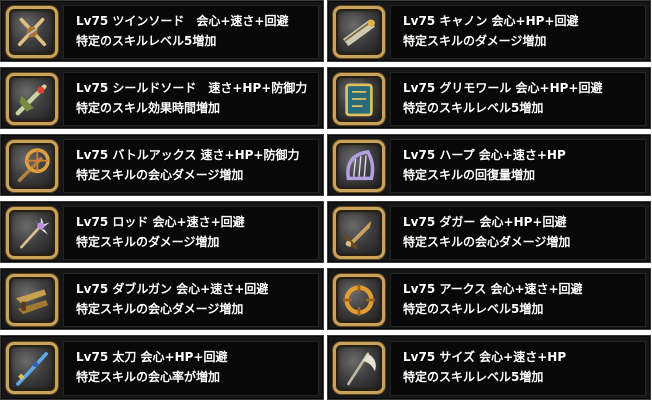  Describe the element at coordinates (172, 289) in the screenshot. I see `weapon-title: Lv75 ダブルガン 会心+速さ+回避` at that location.